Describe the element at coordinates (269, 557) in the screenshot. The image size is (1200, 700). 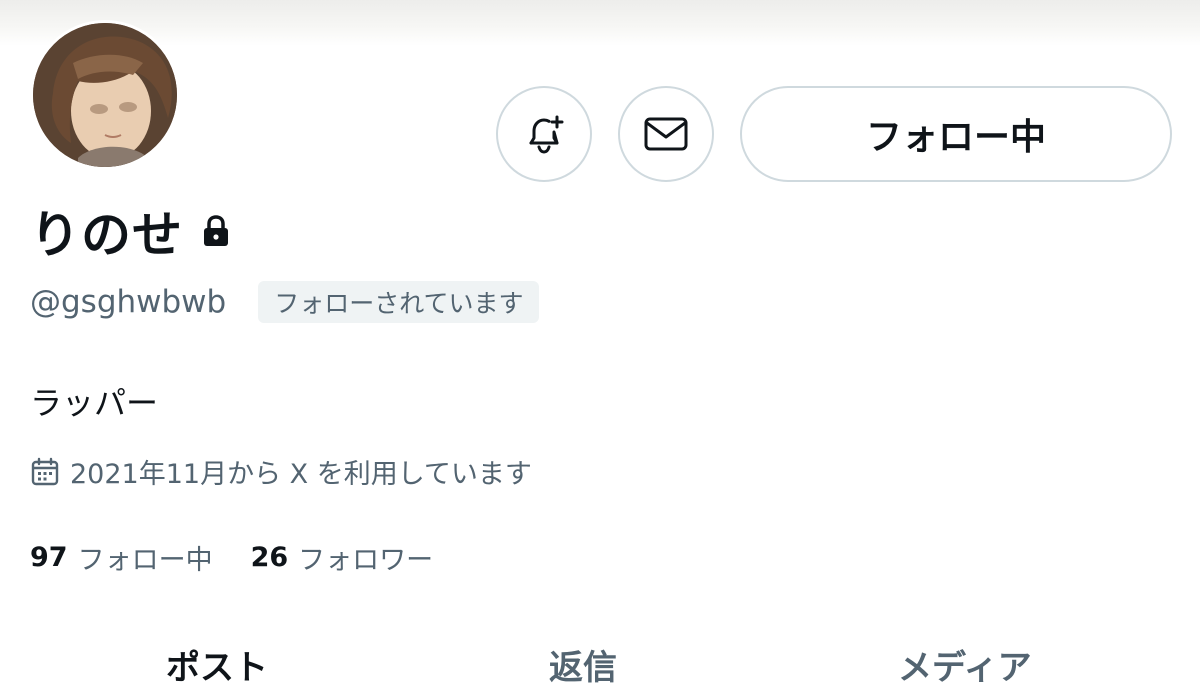
I see `followers-count: 26` at that location.